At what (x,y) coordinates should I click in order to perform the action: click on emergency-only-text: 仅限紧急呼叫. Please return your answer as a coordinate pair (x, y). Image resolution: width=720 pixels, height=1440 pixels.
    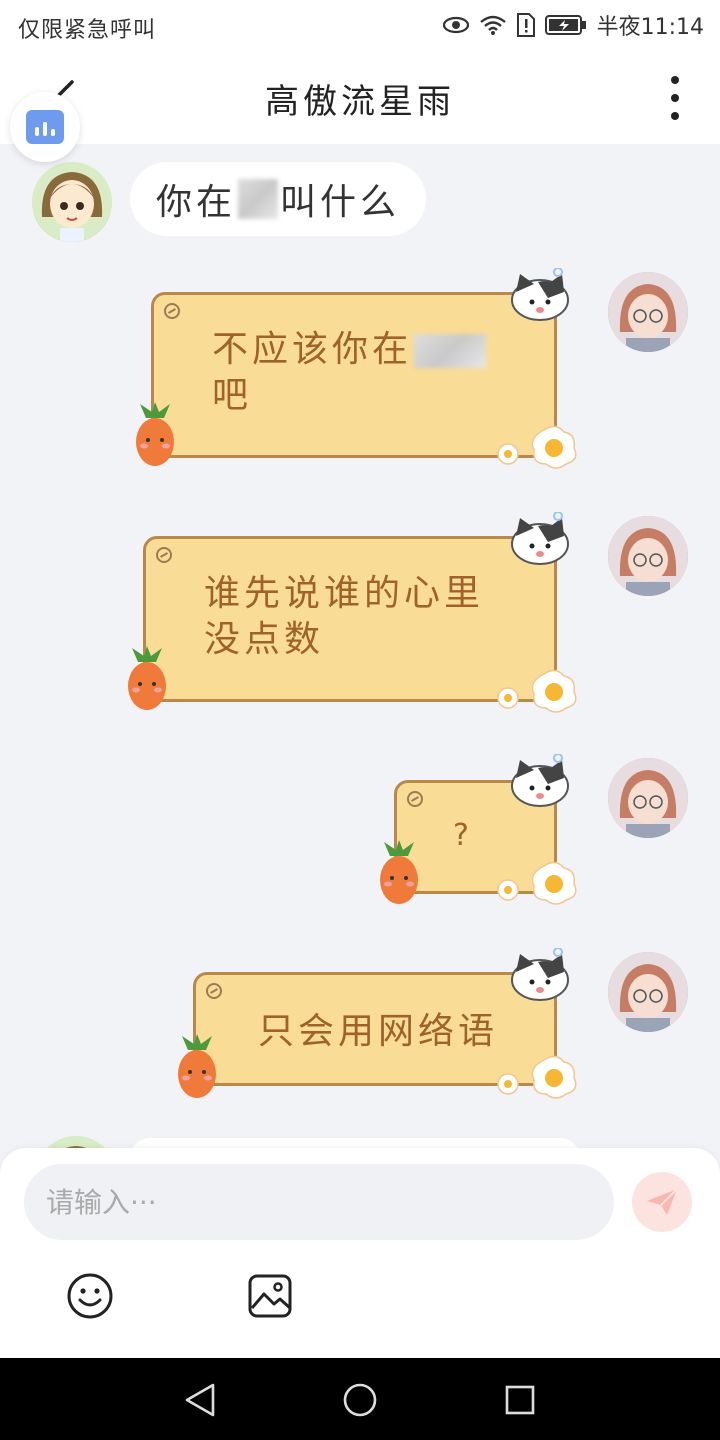
    Looking at the image, I should click on (87, 30).